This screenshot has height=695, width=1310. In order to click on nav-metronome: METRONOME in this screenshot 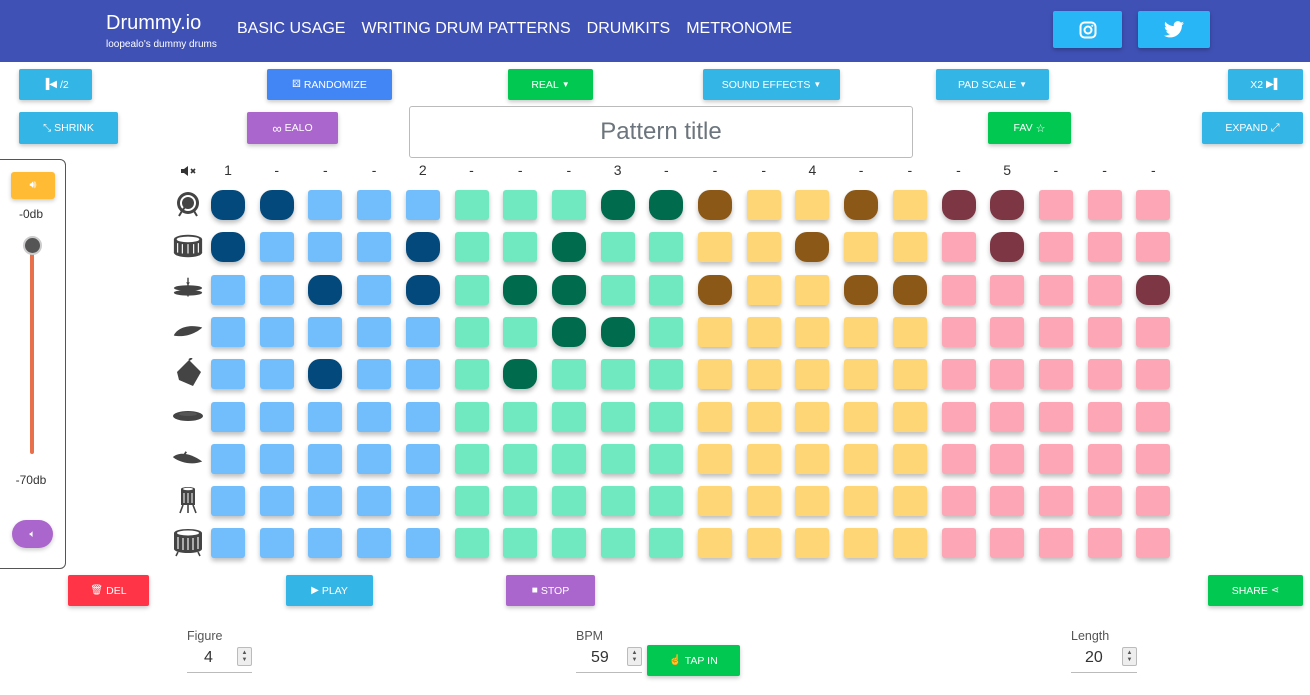, I will do `click(739, 29)`.